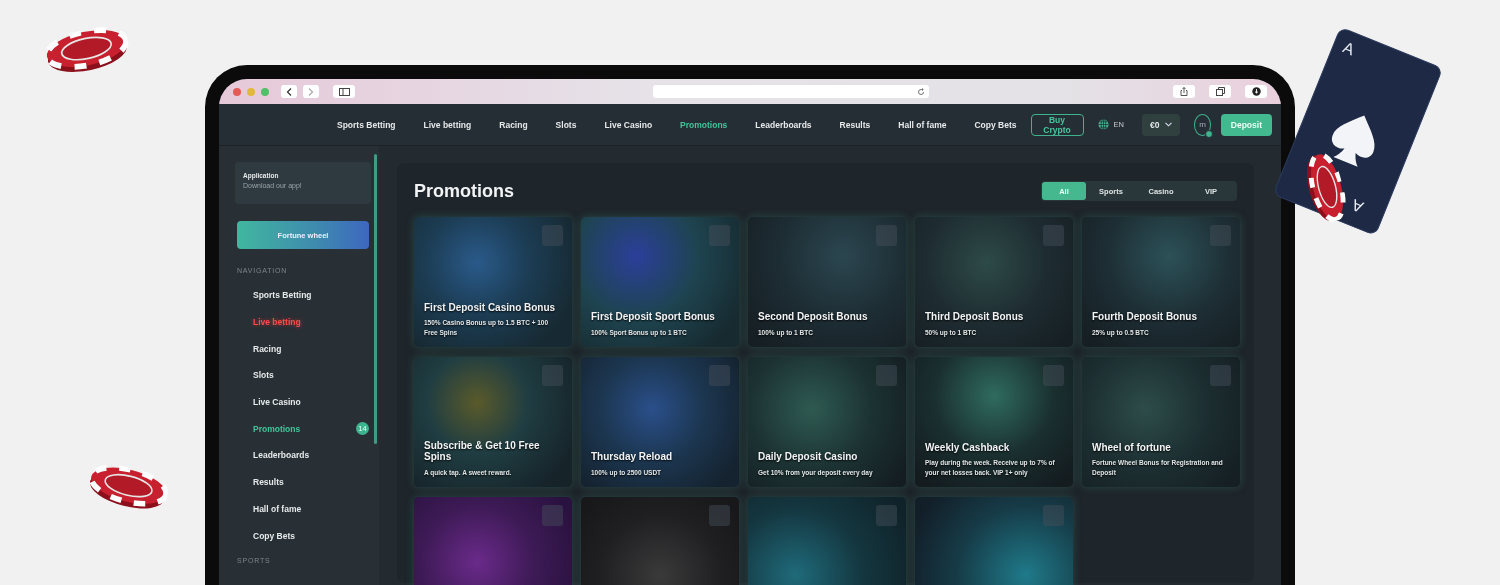 This screenshot has width=1500, height=585. Describe the element at coordinates (968, 447) in the screenshot. I see `promo-title: Weekly Cashback` at that location.